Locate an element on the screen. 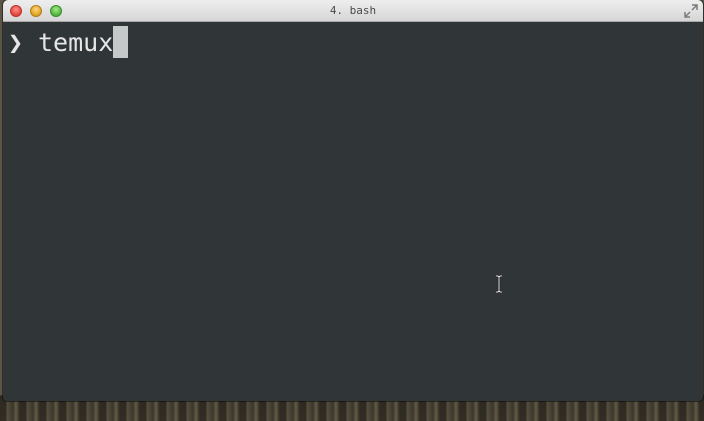 This screenshot has width=704, height=421. desktop-wallpaper-strip is located at coordinates (352, 410).